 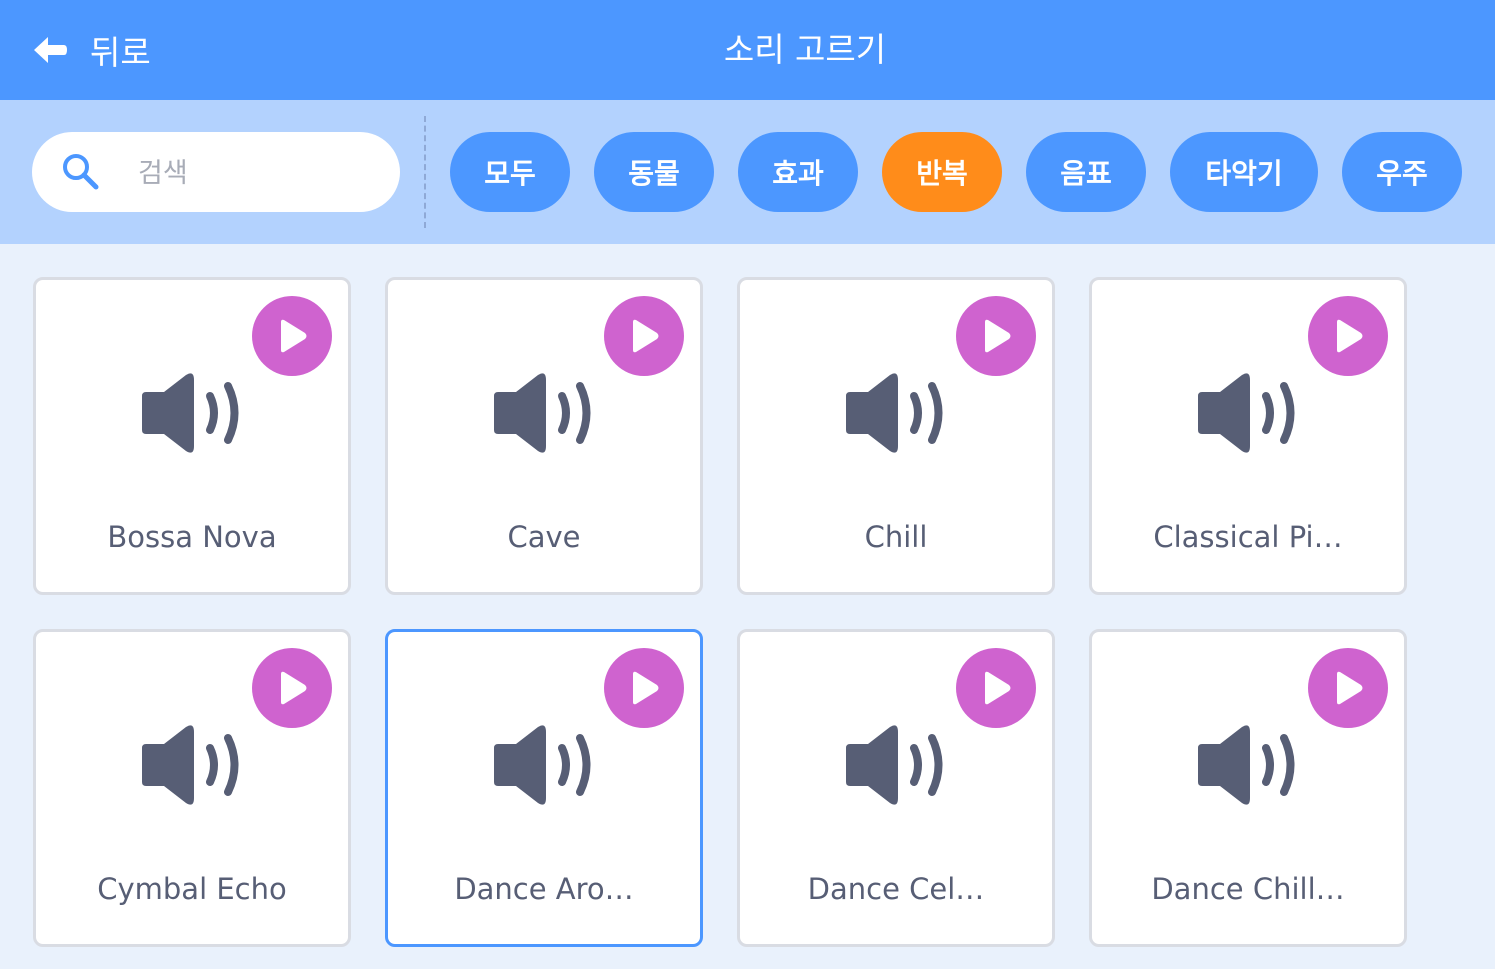 I want to click on tag-label: 효과, so click(x=798, y=173).